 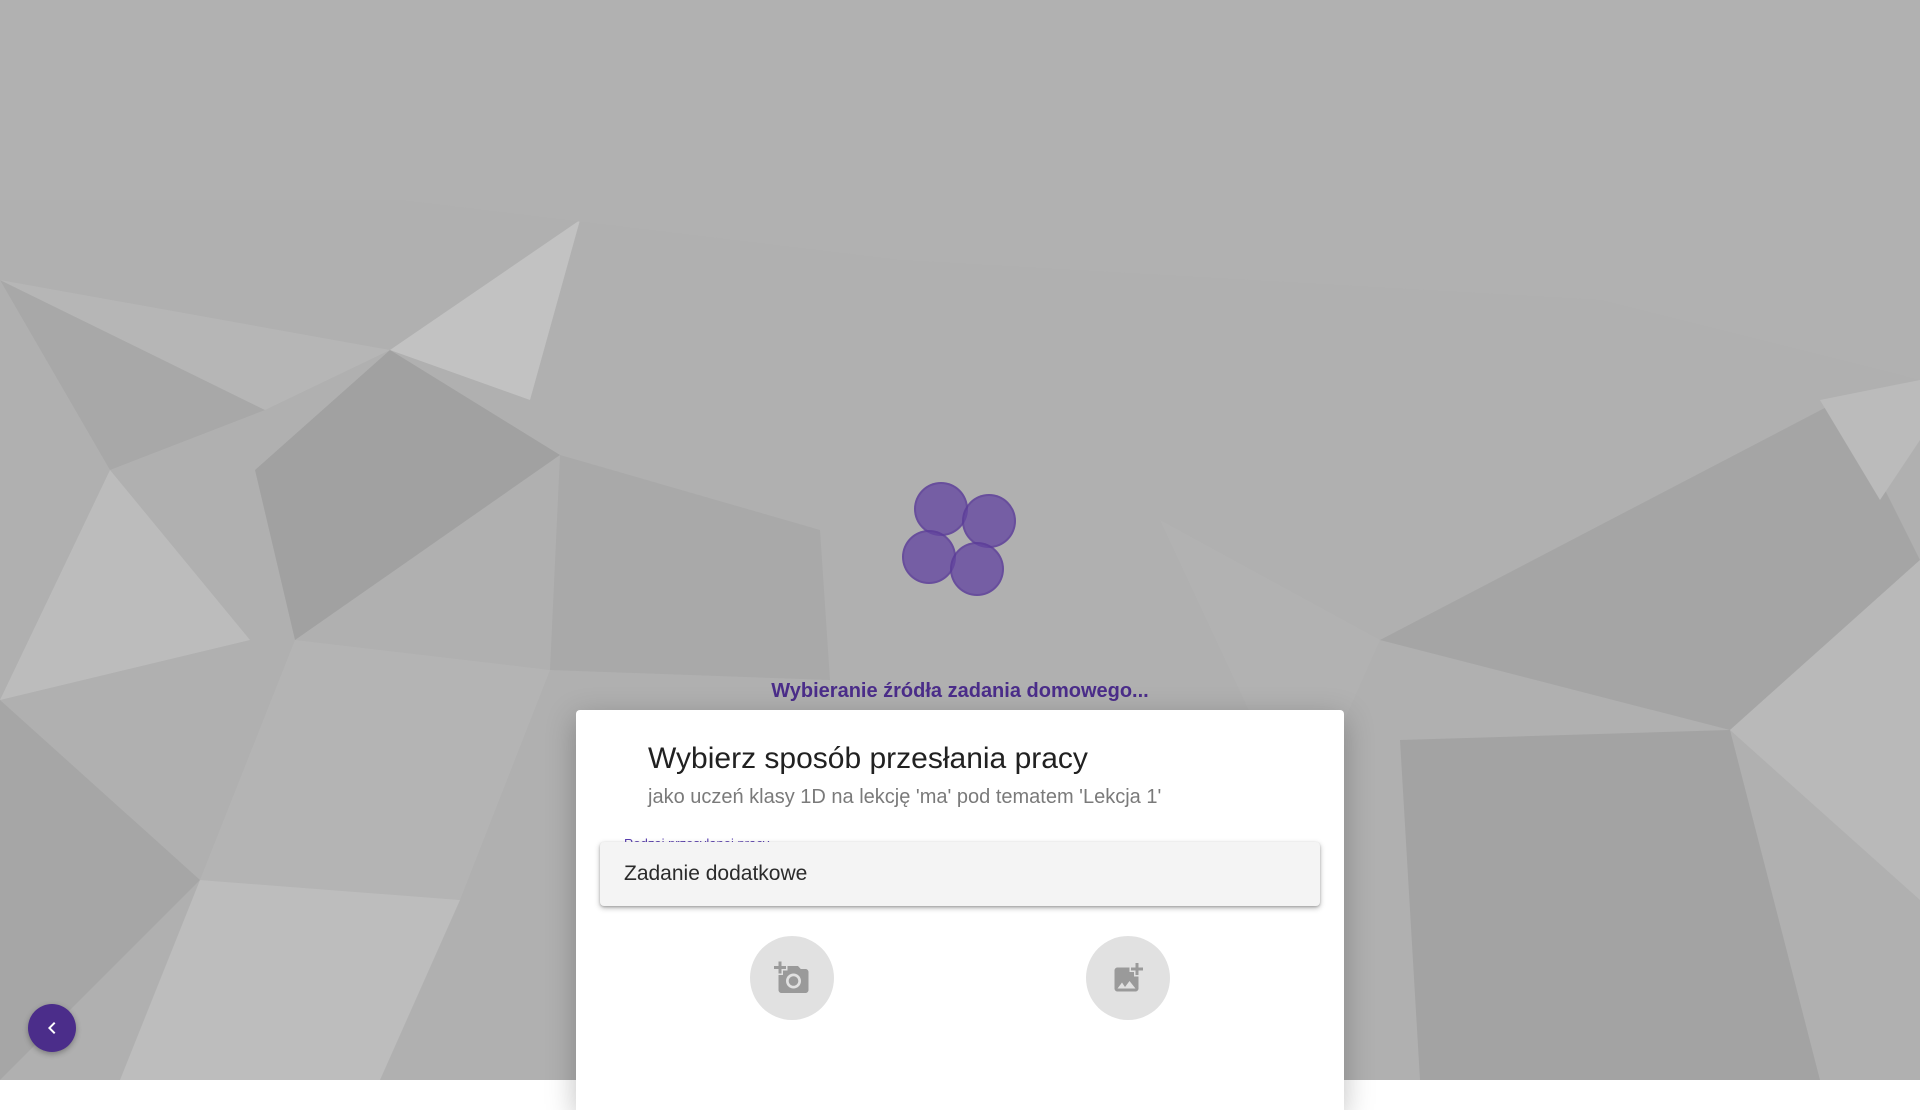 I want to click on take-photo-button, so click(x=792, y=978).